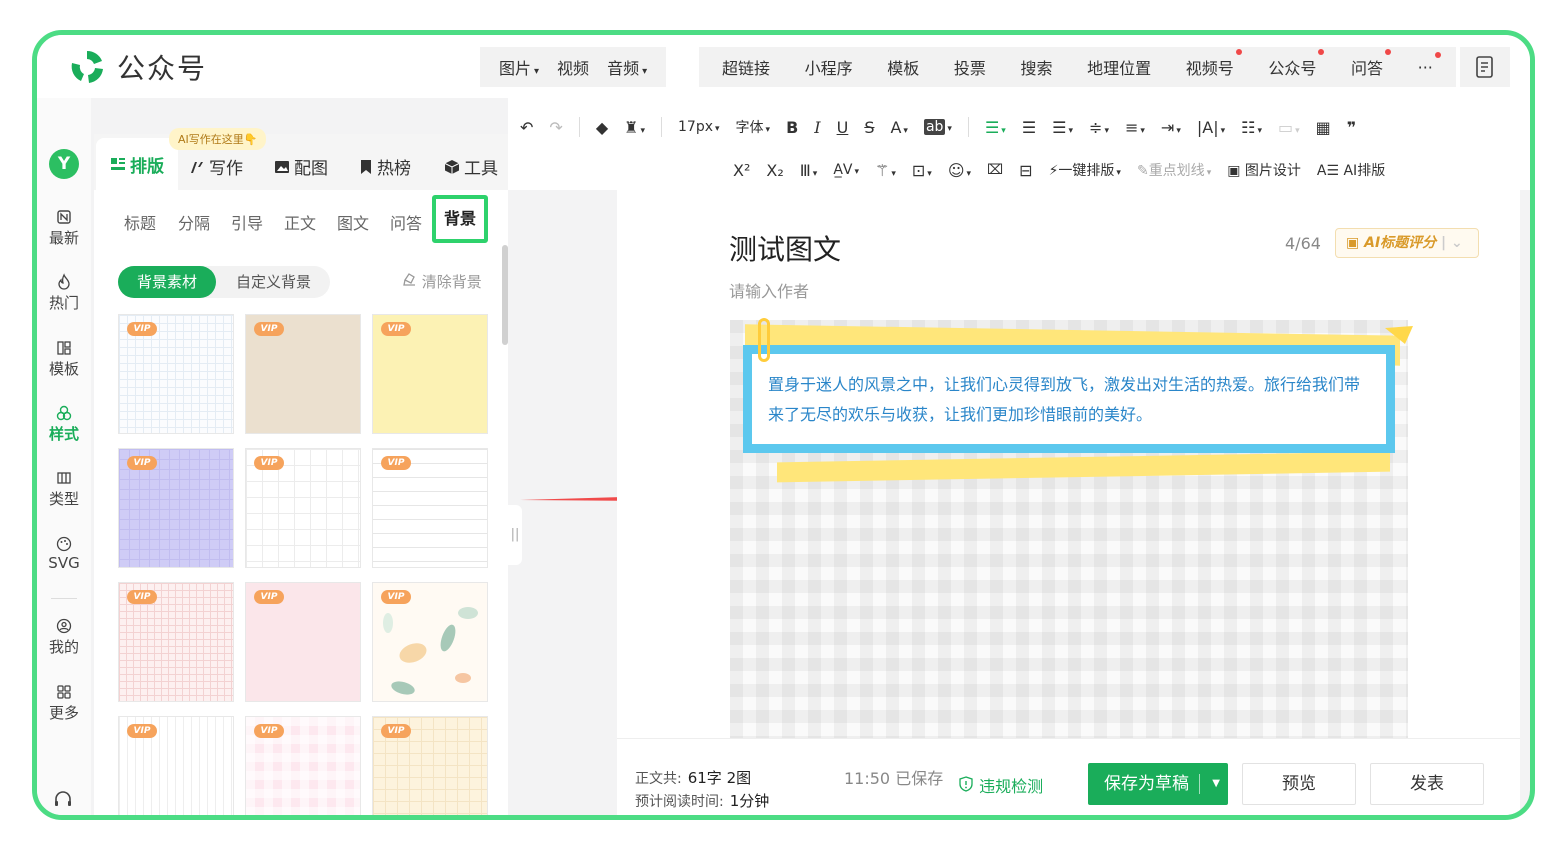 The width and height of the screenshot is (1567, 850). Describe the element at coordinates (526, 127) in the screenshot. I see `undo-icon: ↶` at that location.